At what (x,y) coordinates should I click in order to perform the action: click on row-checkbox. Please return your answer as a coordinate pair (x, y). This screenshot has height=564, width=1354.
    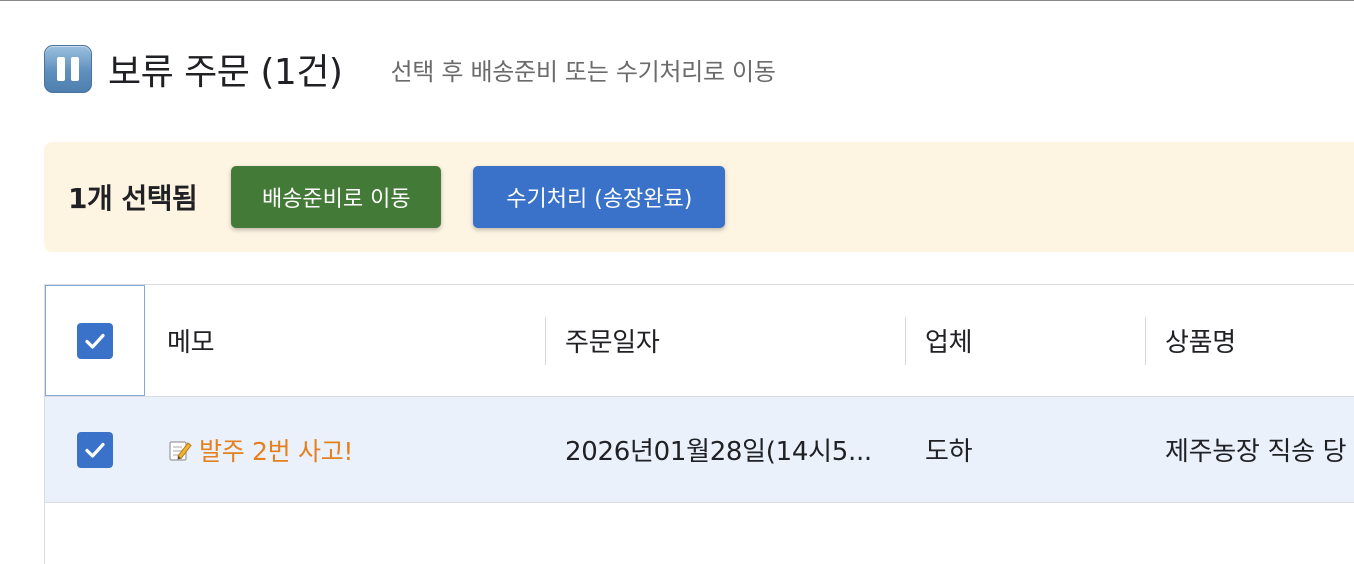
    Looking at the image, I should click on (95, 449).